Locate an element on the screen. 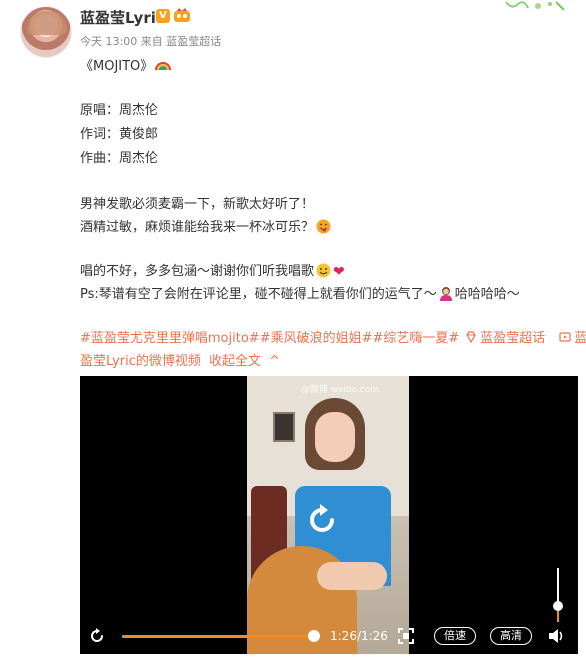 Image resolution: width=586 pixels, height=660 pixels. heart-emoji-icon: ❤ is located at coordinates (339, 272).